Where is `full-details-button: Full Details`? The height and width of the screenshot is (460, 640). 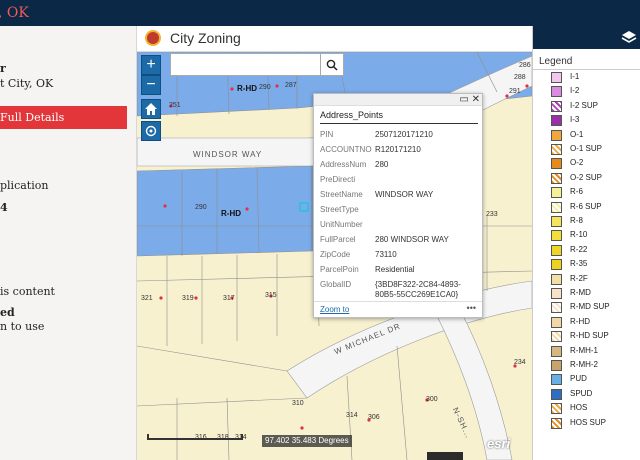 full-details-button: Full Details is located at coordinates (63, 117).